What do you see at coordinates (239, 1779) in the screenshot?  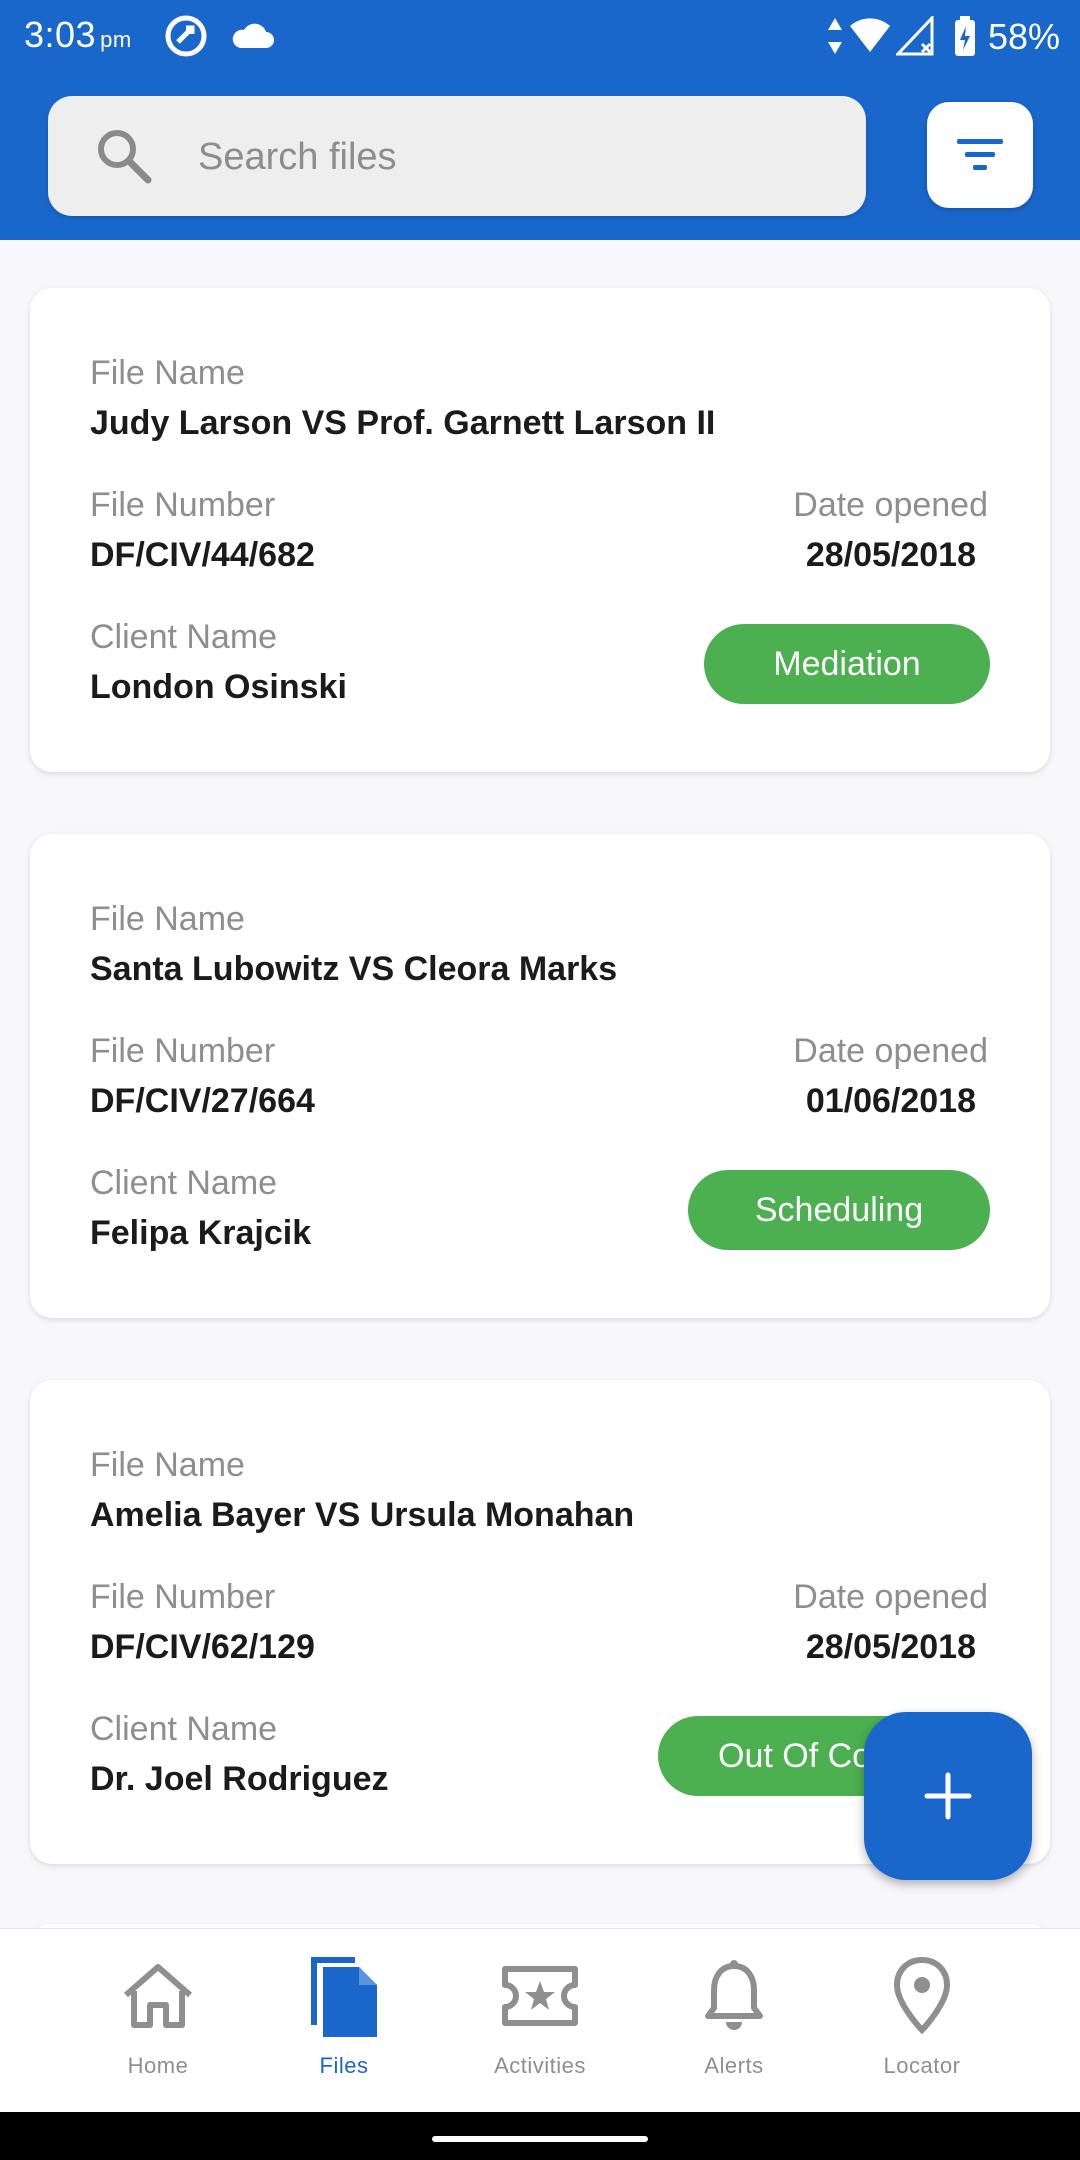 I see `client-name-value: Dr. Joel Rodriguez` at bounding box center [239, 1779].